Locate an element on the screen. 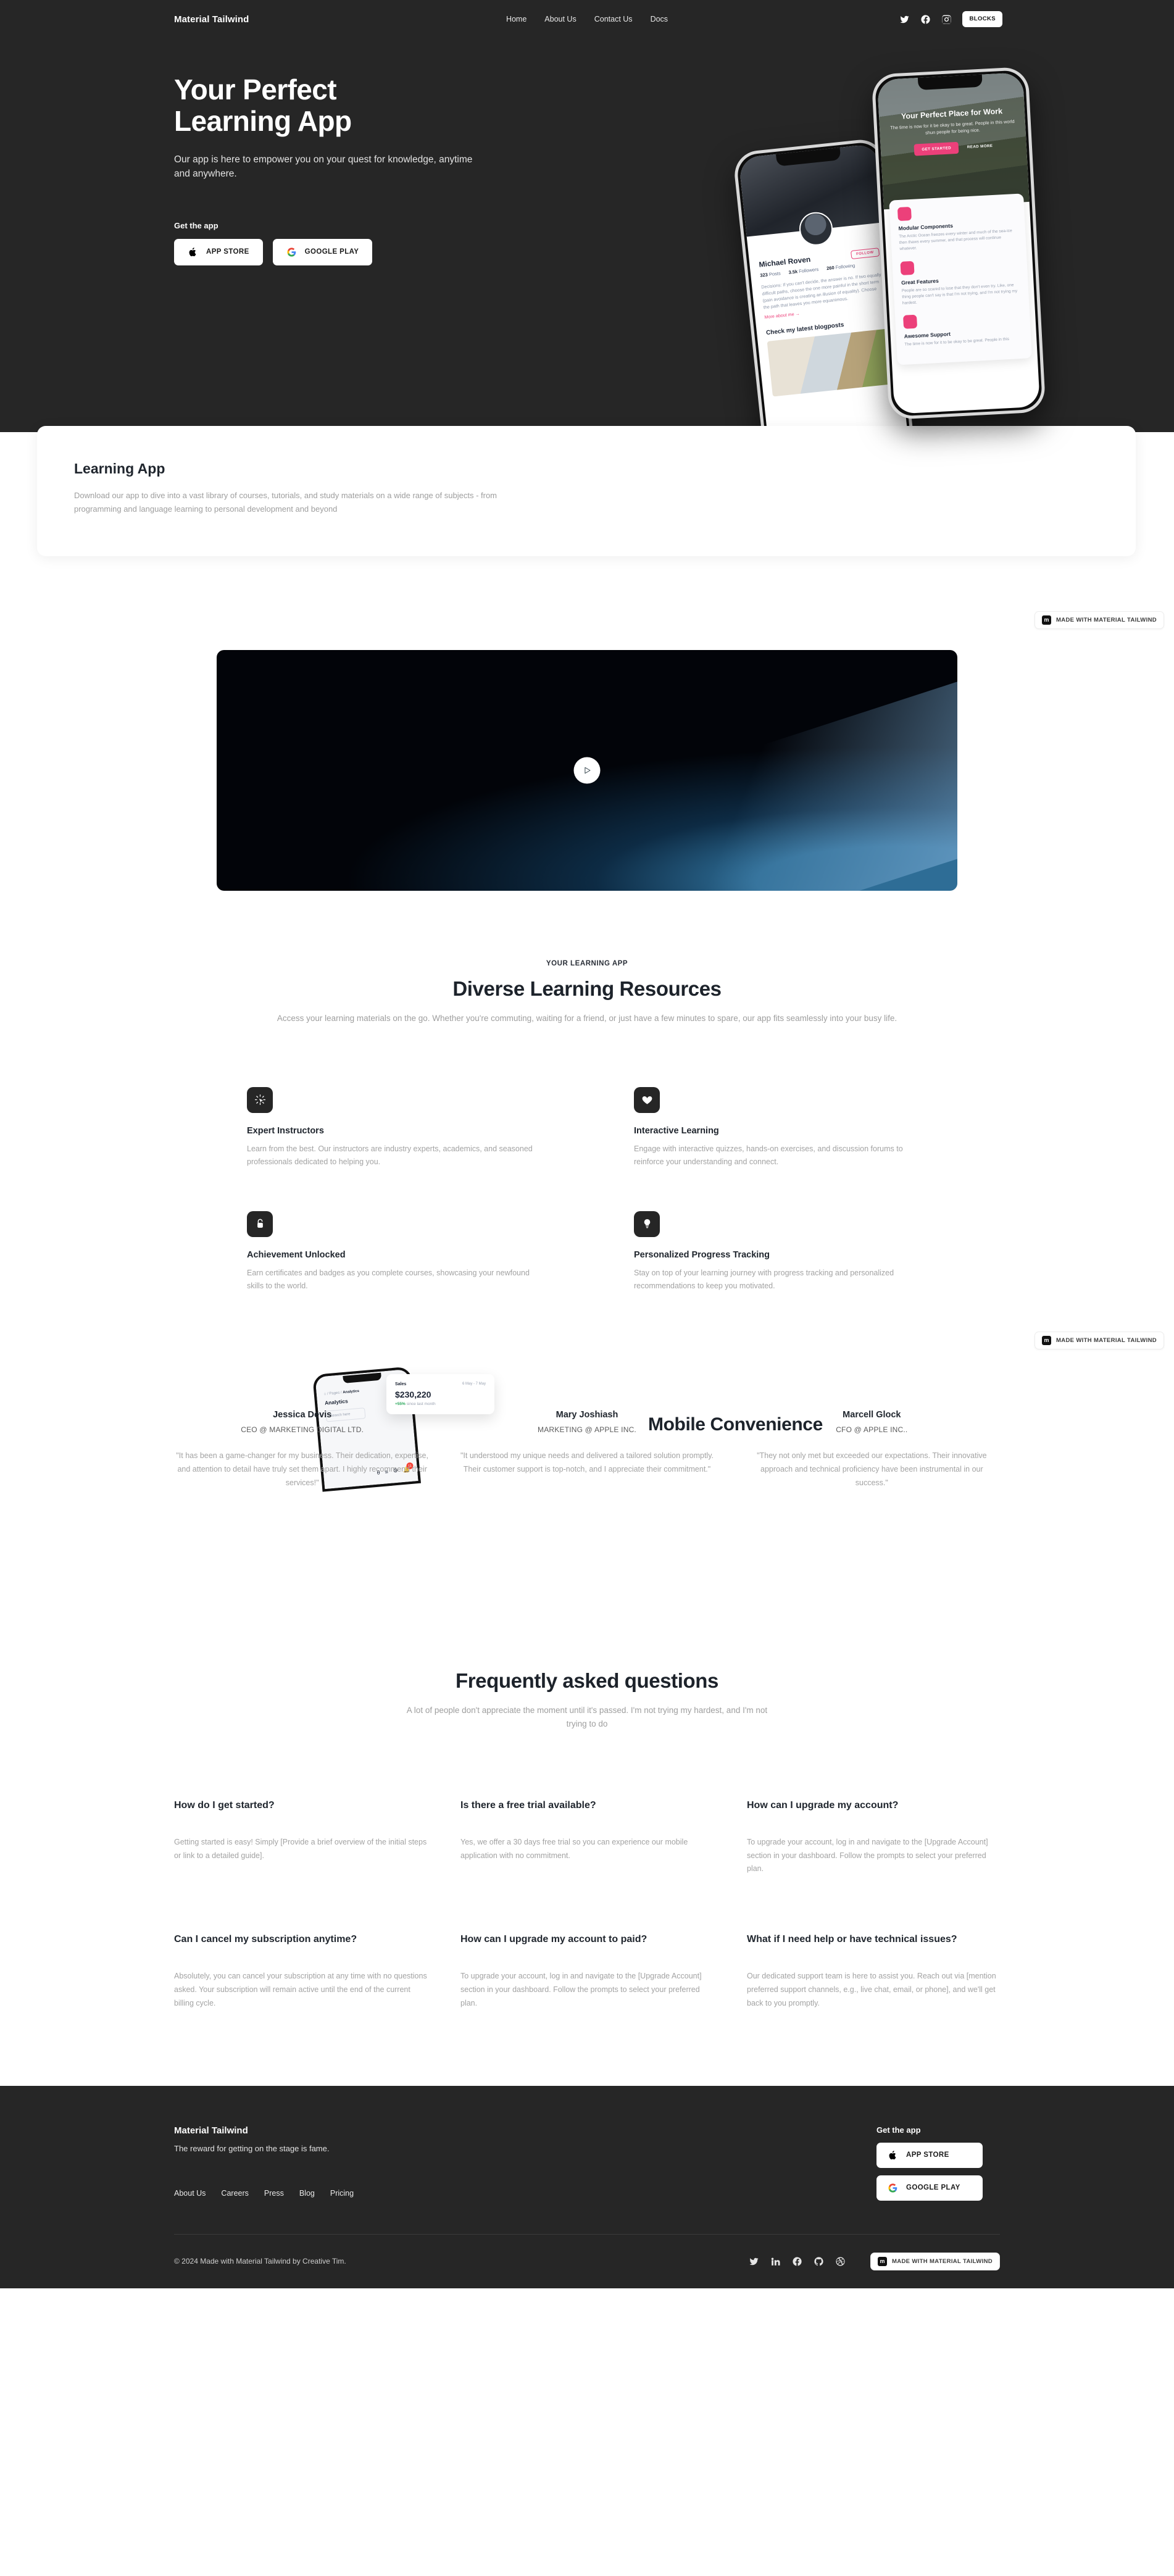  footer-link-press: Press is located at coordinates (274, 2193).